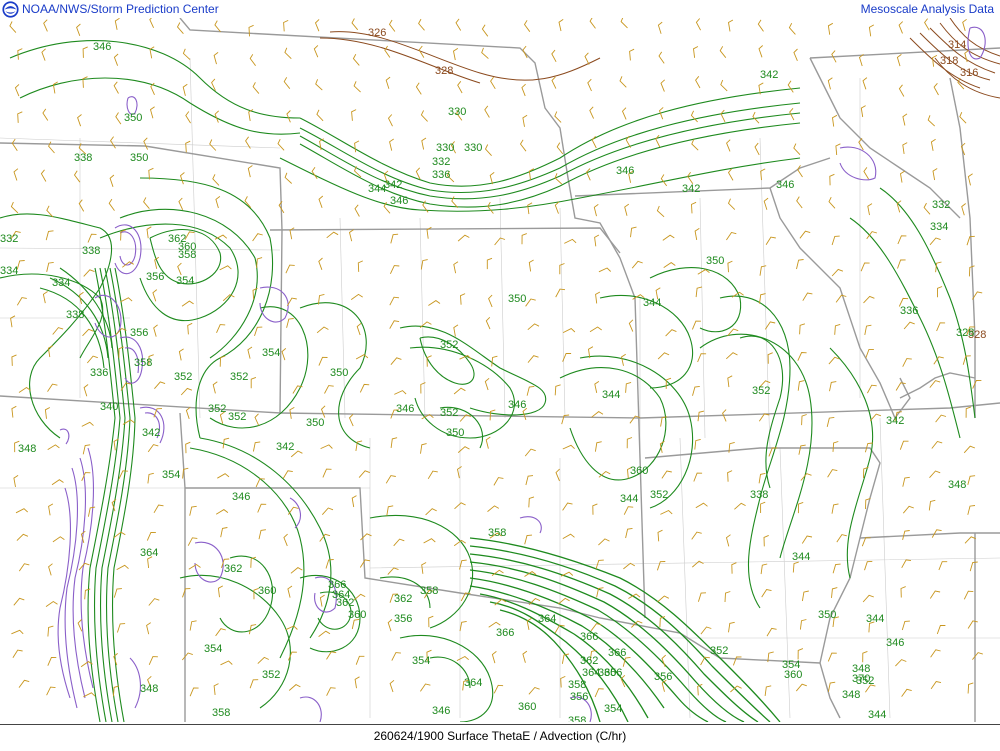  I want to click on contour-label: 336, so click(99, 373).